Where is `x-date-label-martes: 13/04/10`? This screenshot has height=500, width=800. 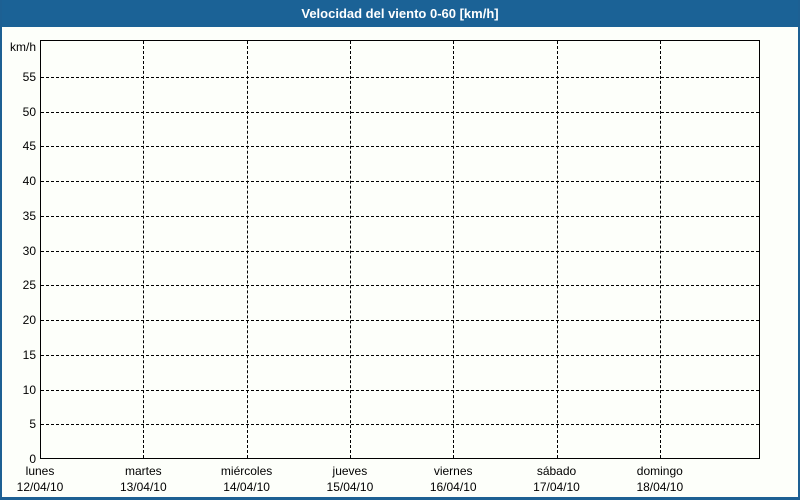
x-date-label-martes: 13/04/10 is located at coordinates (143, 487).